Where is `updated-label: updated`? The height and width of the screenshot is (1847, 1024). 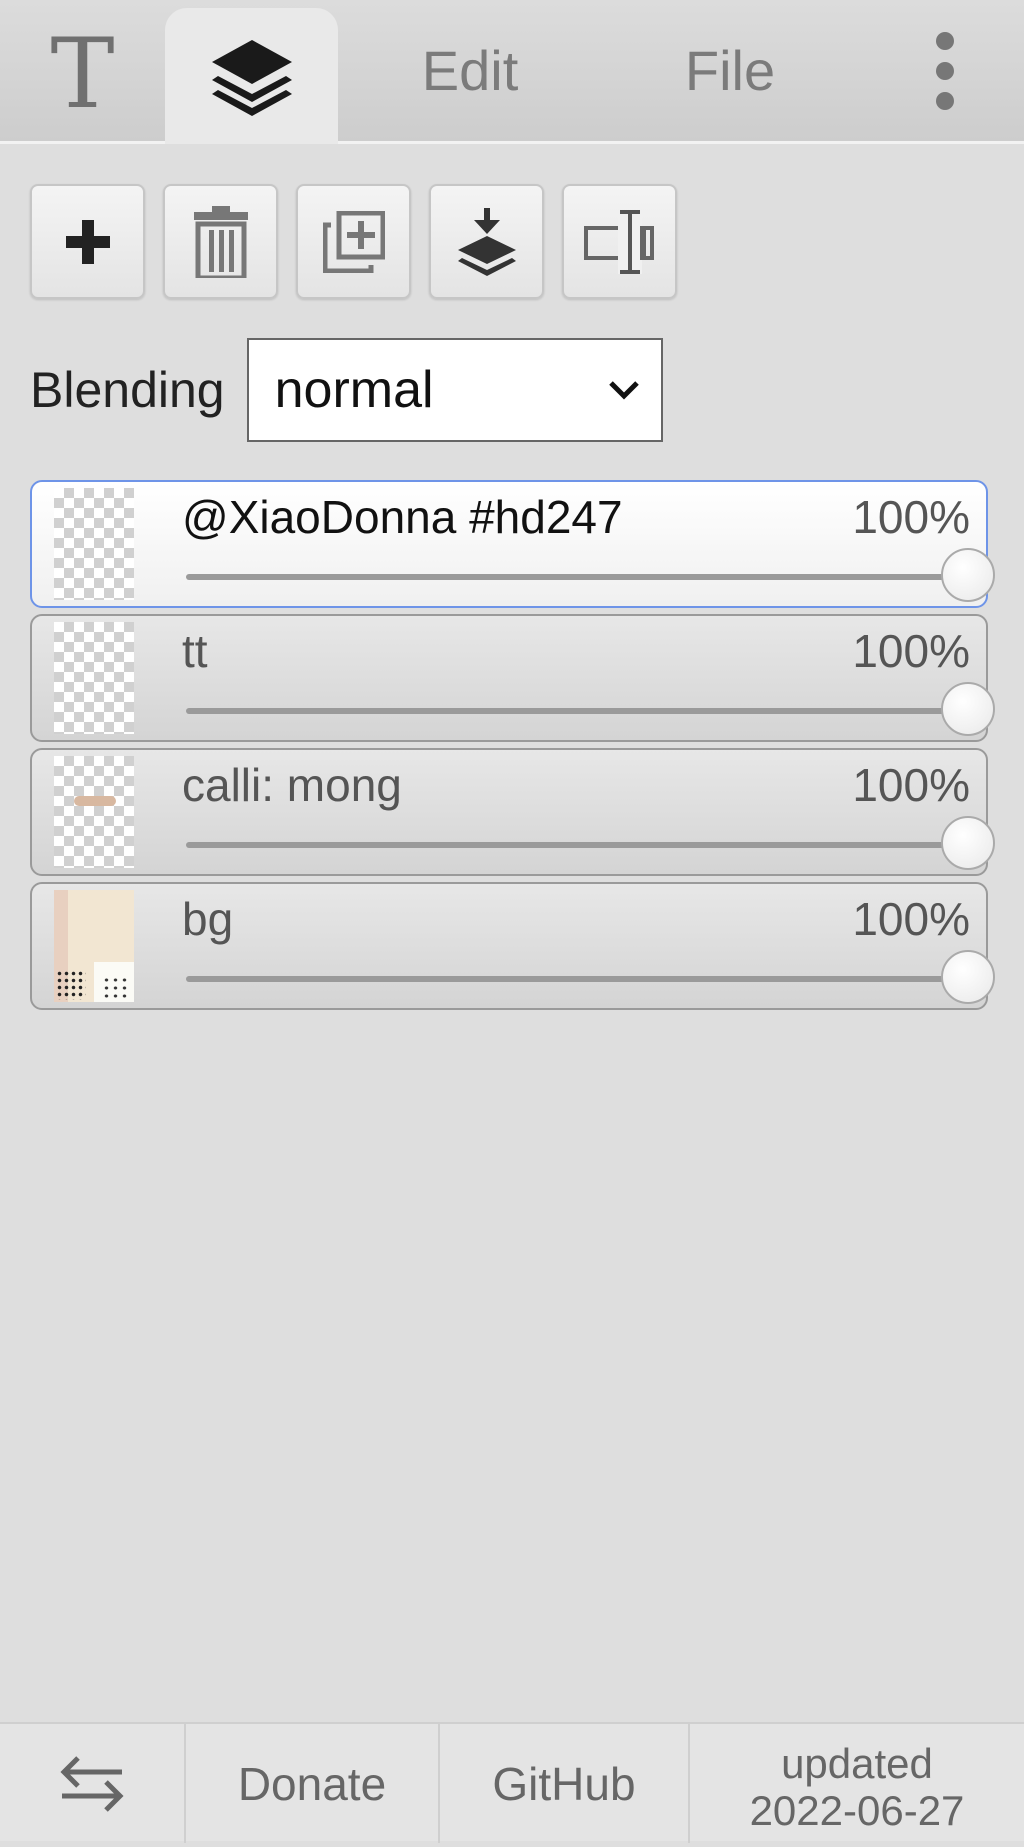
updated-label: updated is located at coordinates (857, 1764).